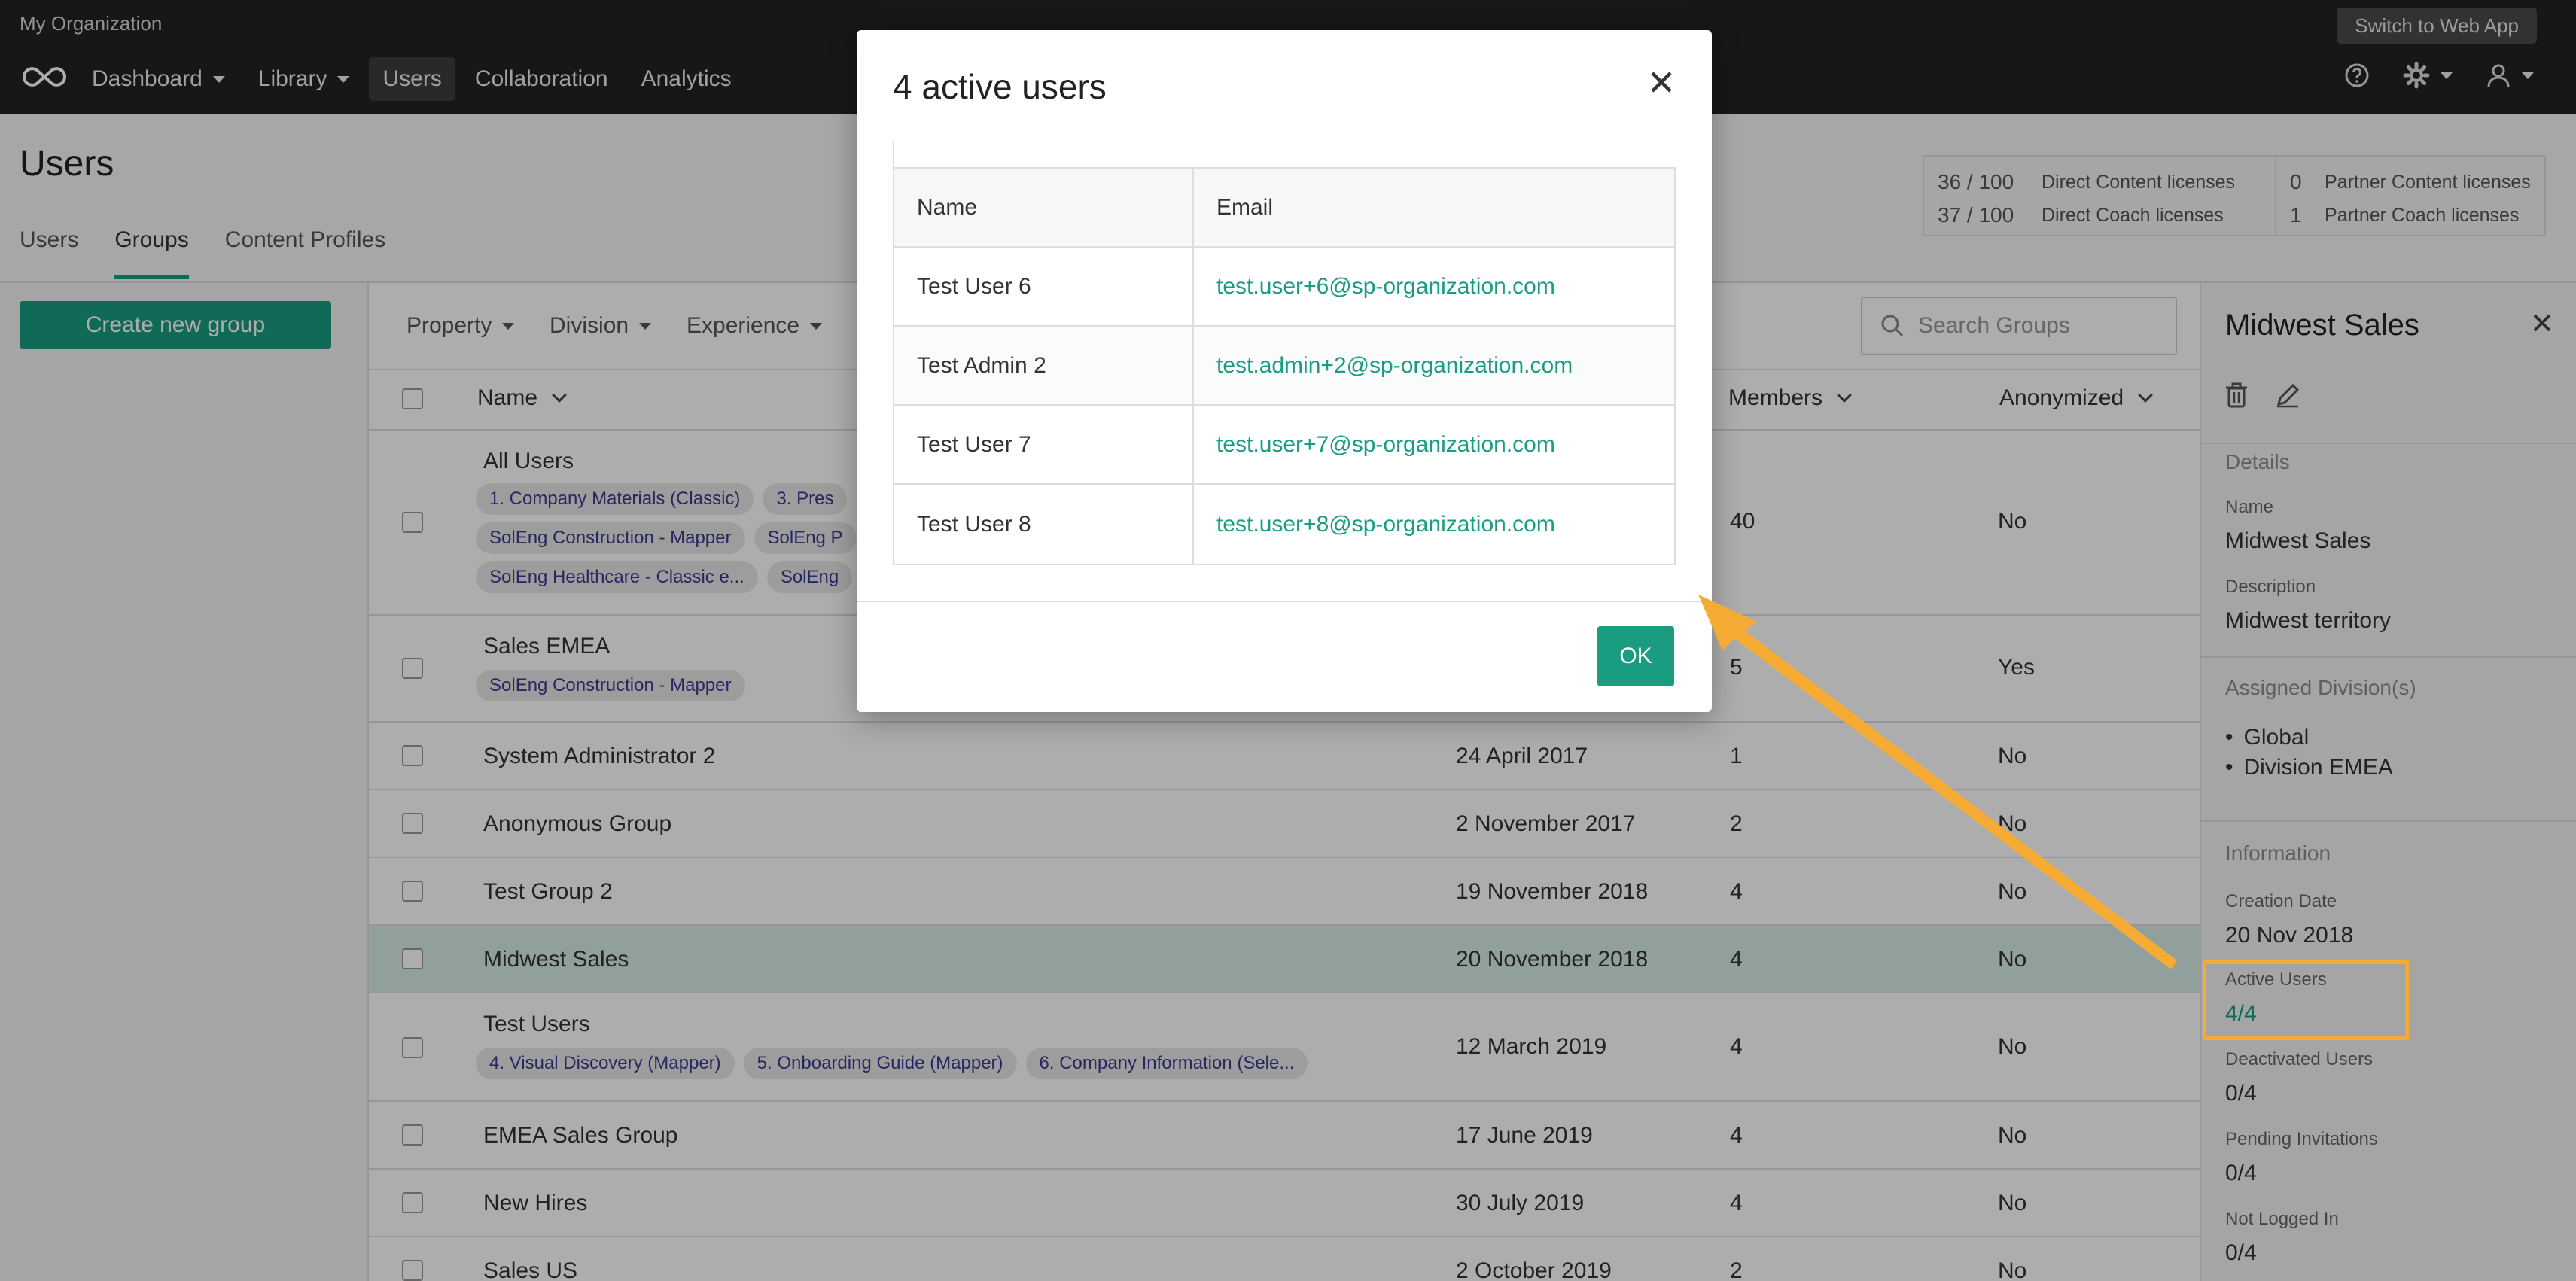 The width and height of the screenshot is (2576, 1281). What do you see at coordinates (1938, 782) in the screenshot?
I see `annotation-arrow-icon` at bounding box center [1938, 782].